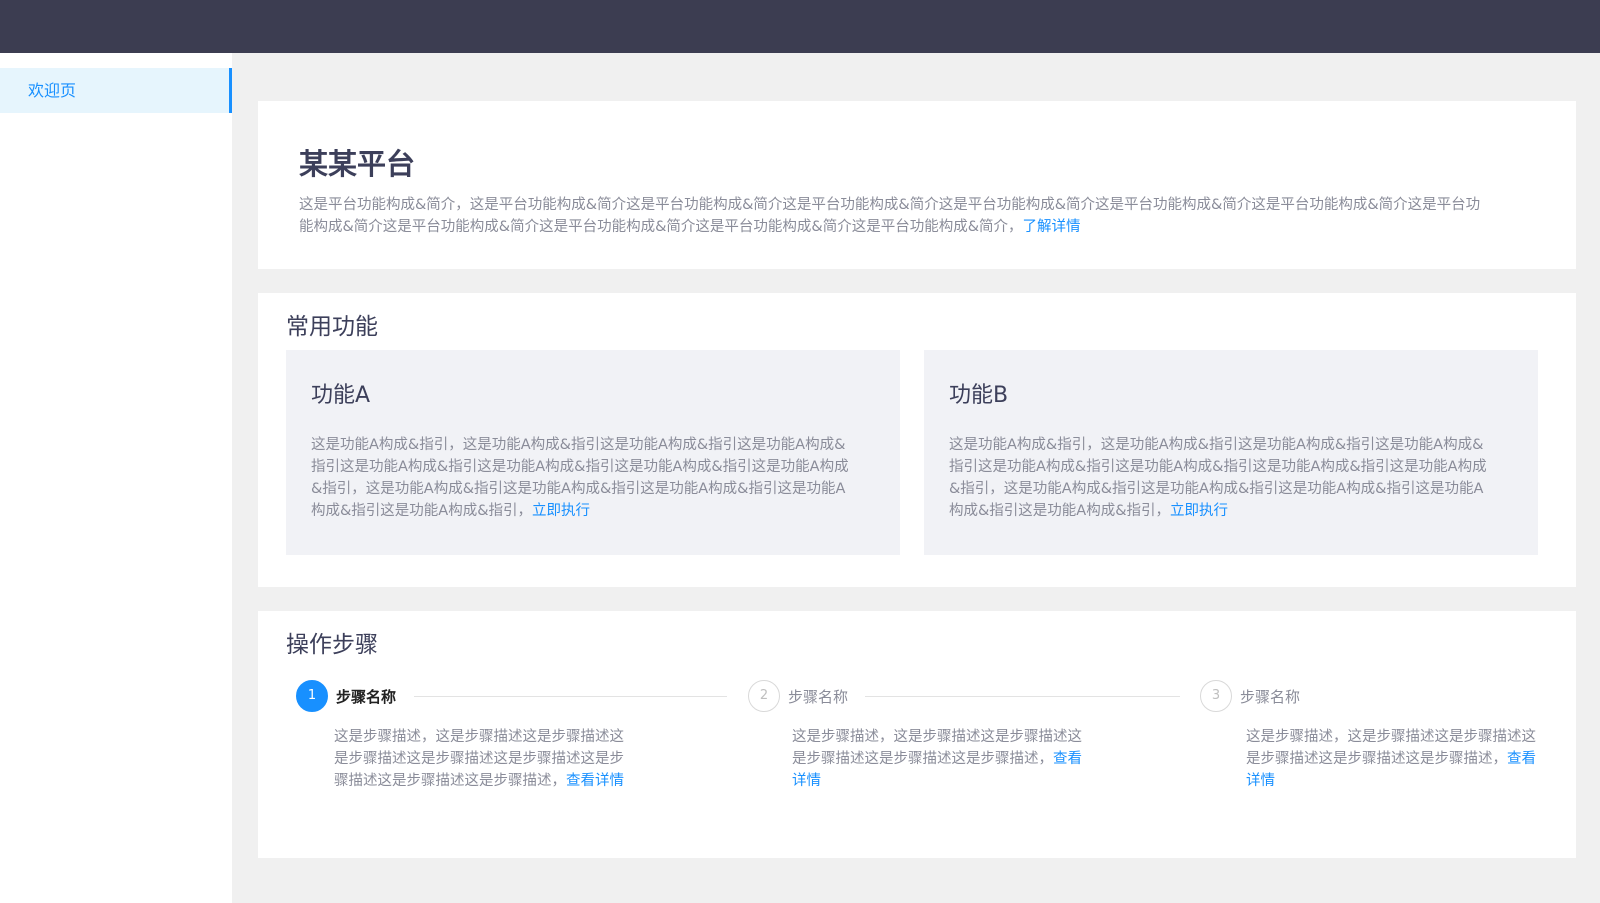 Image resolution: width=1600 pixels, height=903 pixels. I want to click on section-title-steps: 操作步骤, so click(332, 645).